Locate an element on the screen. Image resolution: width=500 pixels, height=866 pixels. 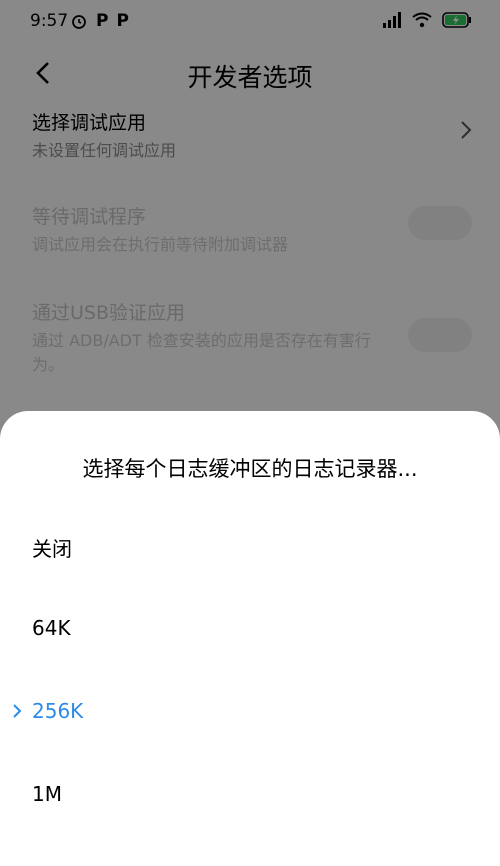
option-label: 256K is located at coordinates (58, 711).